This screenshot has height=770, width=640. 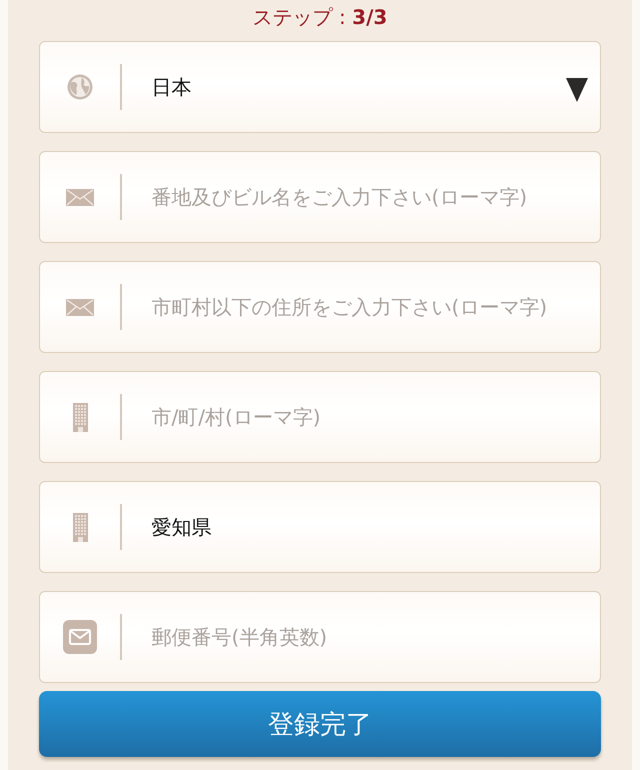 What do you see at coordinates (371, 417) in the screenshot?
I see `text-input: 市/町/村(ローマ字)` at bounding box center [371, 417].